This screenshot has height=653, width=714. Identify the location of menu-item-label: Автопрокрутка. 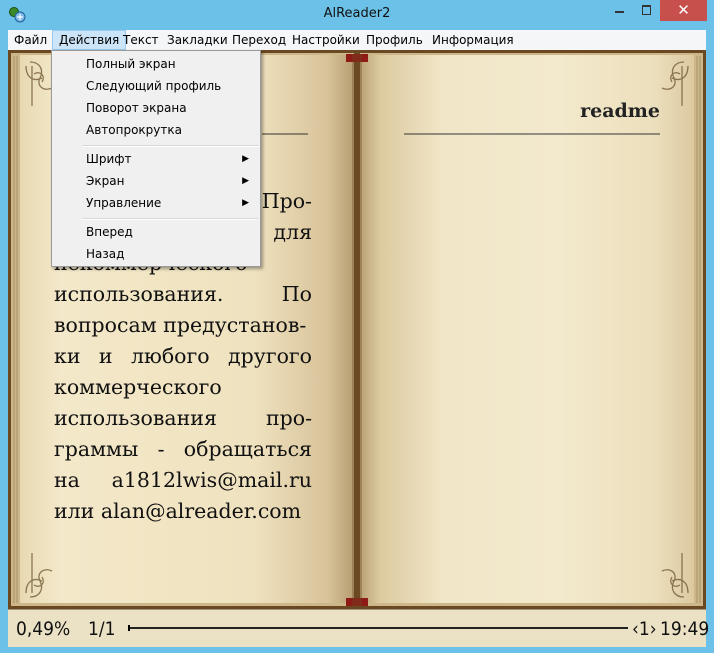
(134, 130).